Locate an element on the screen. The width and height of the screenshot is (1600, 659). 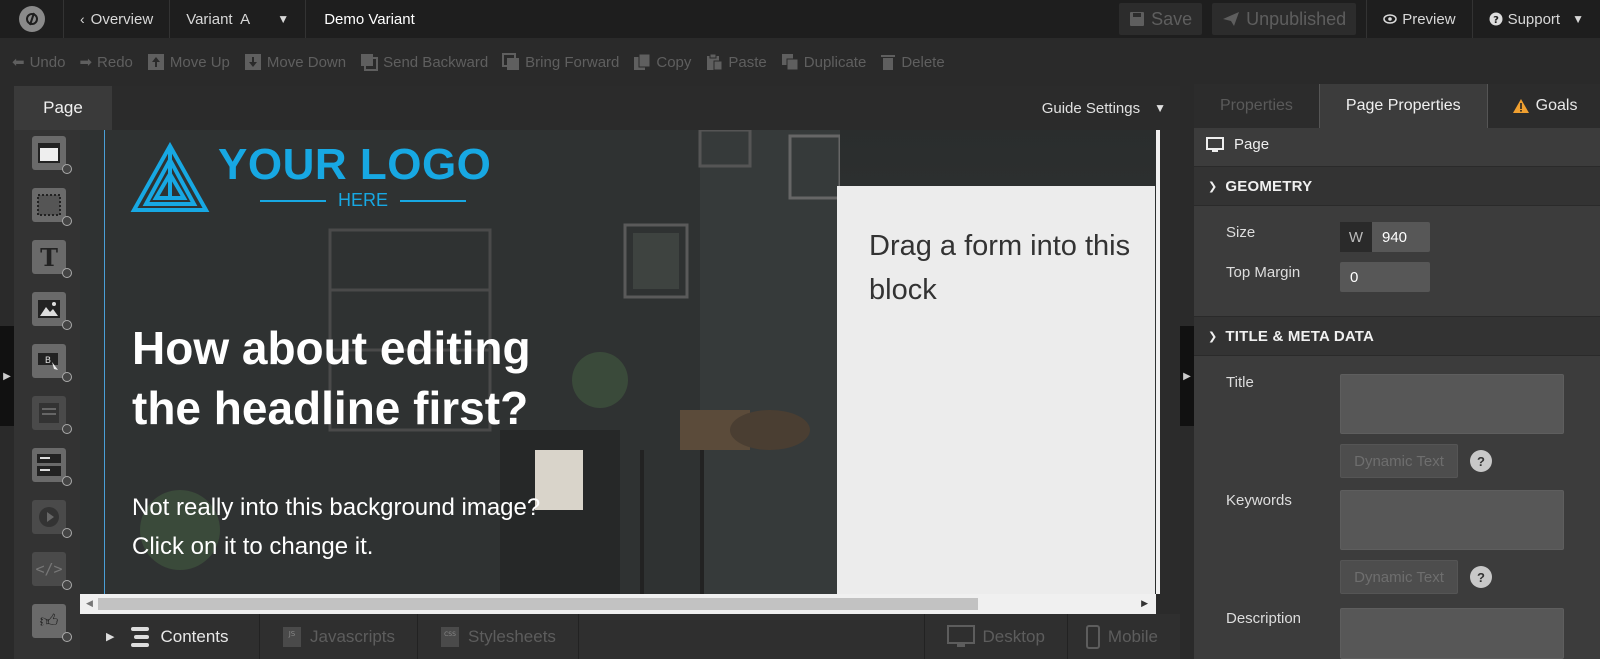
horizontal-scrollbar: ◀ ▶ is located at coordinates (618, 604).